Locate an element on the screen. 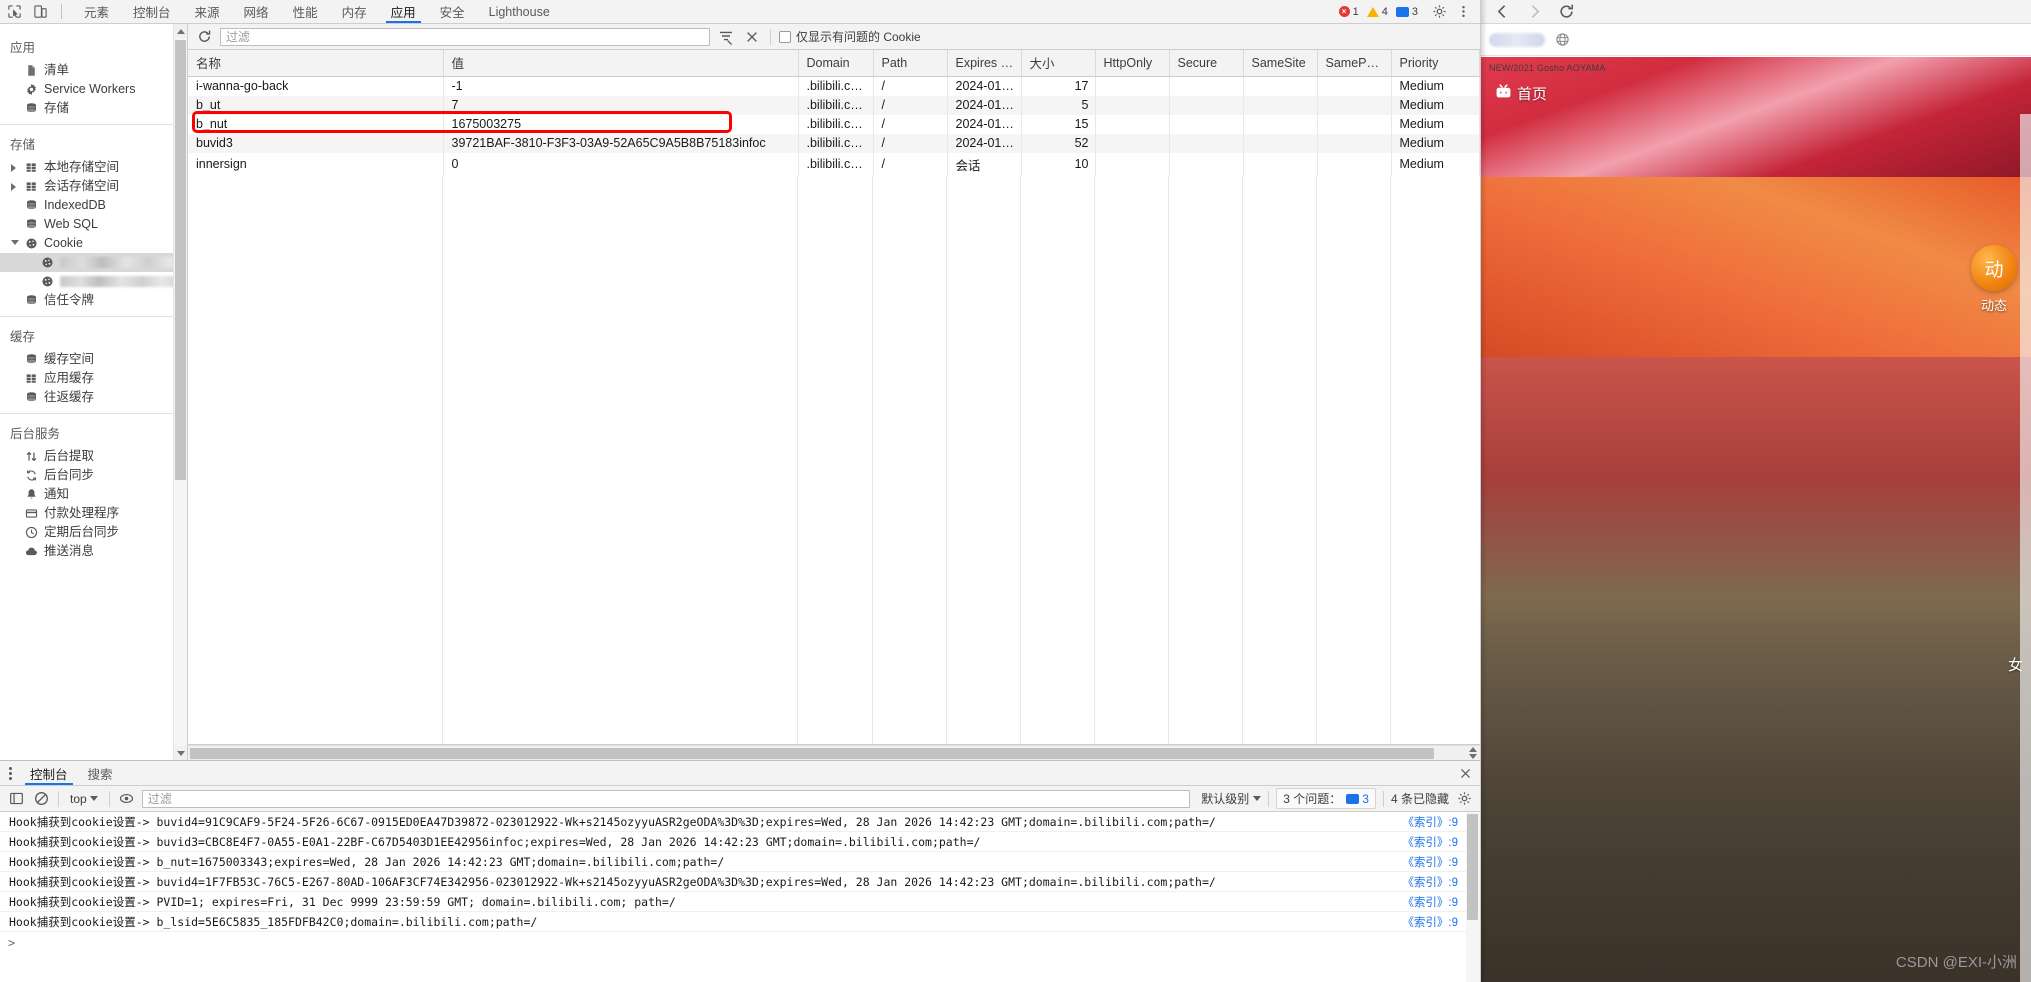 This screenshot has width=2031, height=982. clear-filter-icon is located at coordinates (726, 37).